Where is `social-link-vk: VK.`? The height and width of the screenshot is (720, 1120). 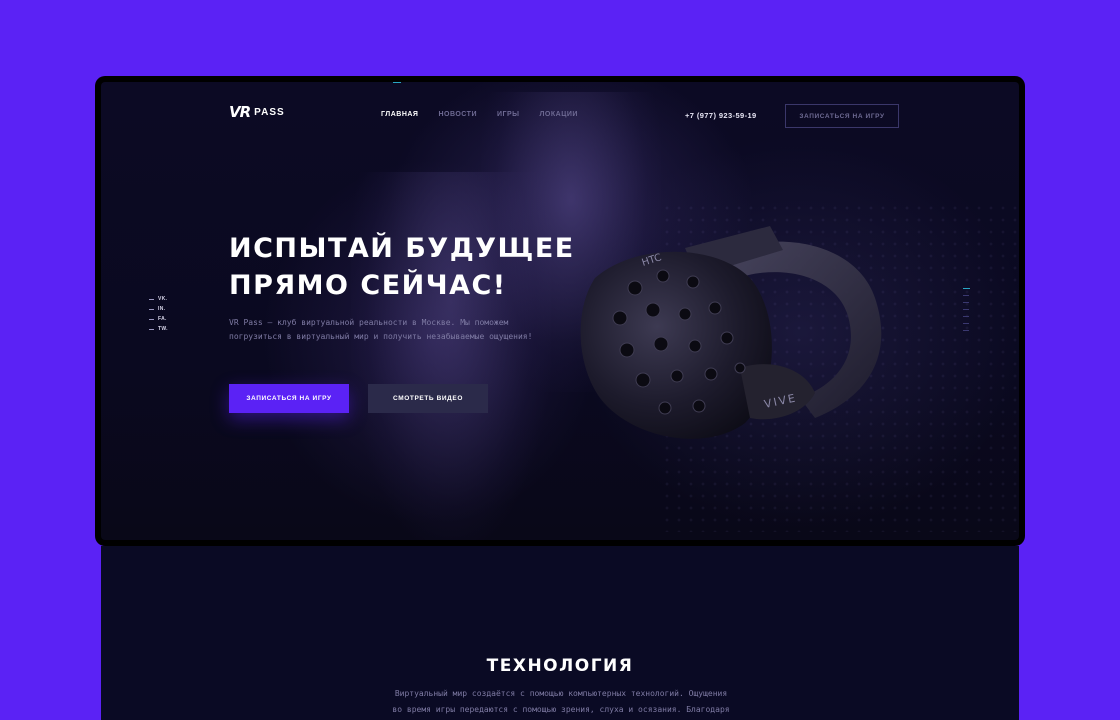
social-link-vk: VK. is located at coordinates (158, 299).